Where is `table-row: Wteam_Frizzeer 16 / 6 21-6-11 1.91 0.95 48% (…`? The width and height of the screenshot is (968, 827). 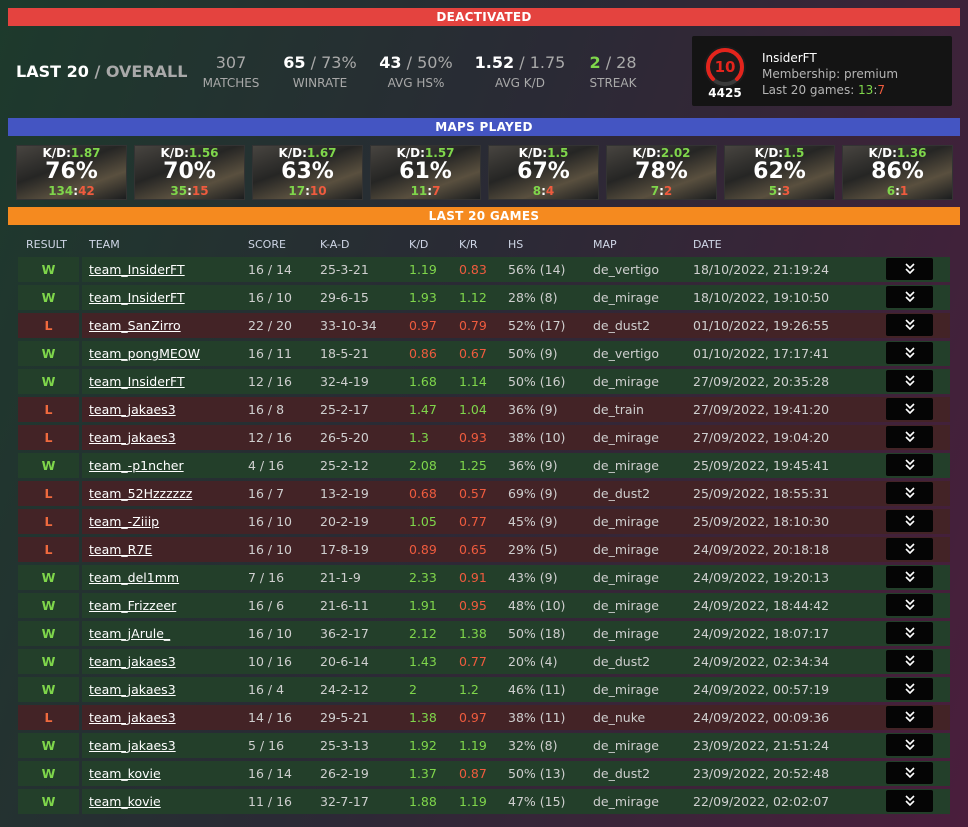
table-row: Wteam_Frizzeer 16 / 6 21-6-11 1.91 0.95 48% (… is located at coordinates (484, 605).